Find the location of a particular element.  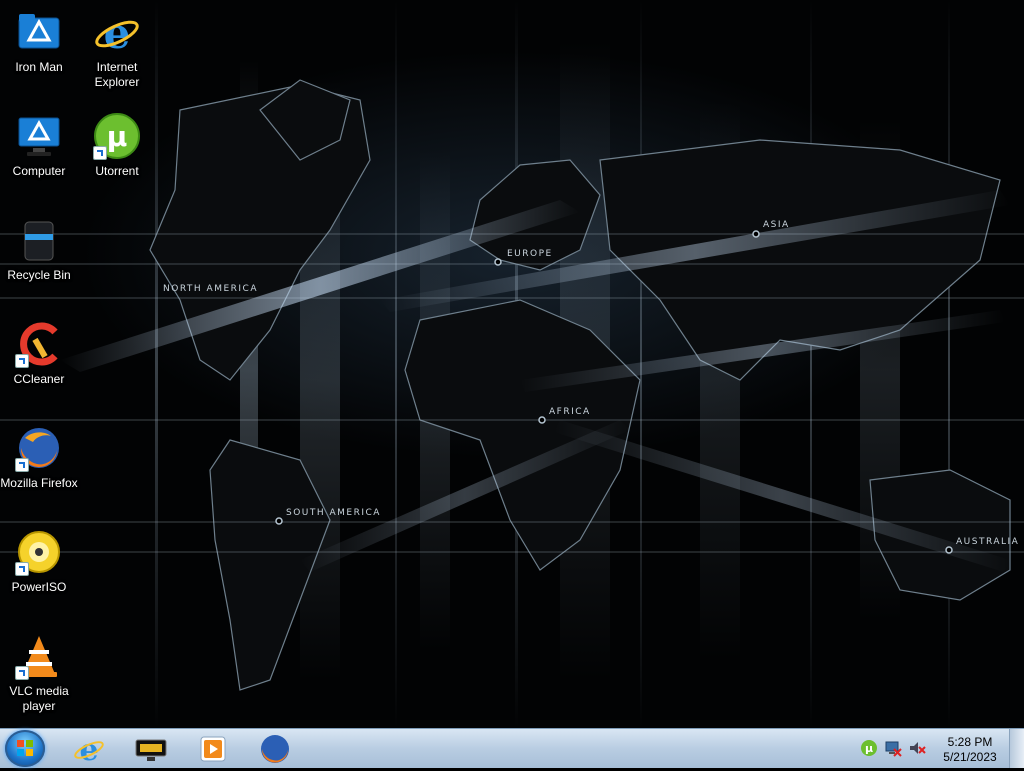

utorrent-tray-icon: µ is located at coordinates (869, 748).